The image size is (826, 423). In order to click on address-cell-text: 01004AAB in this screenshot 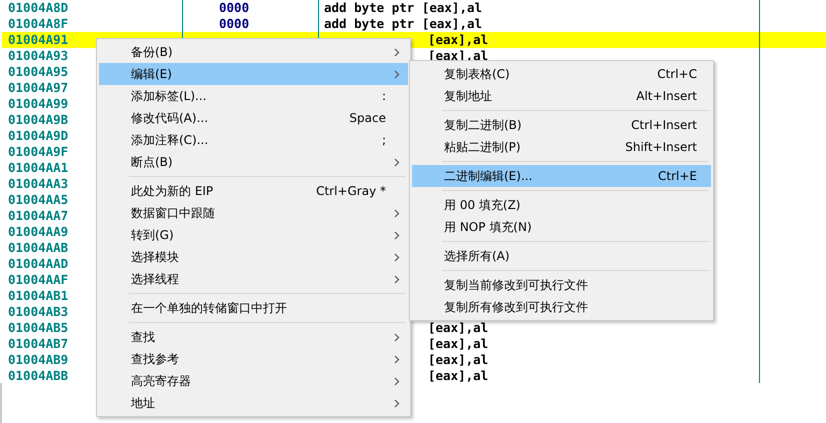, I will do `click(37, 248)`.